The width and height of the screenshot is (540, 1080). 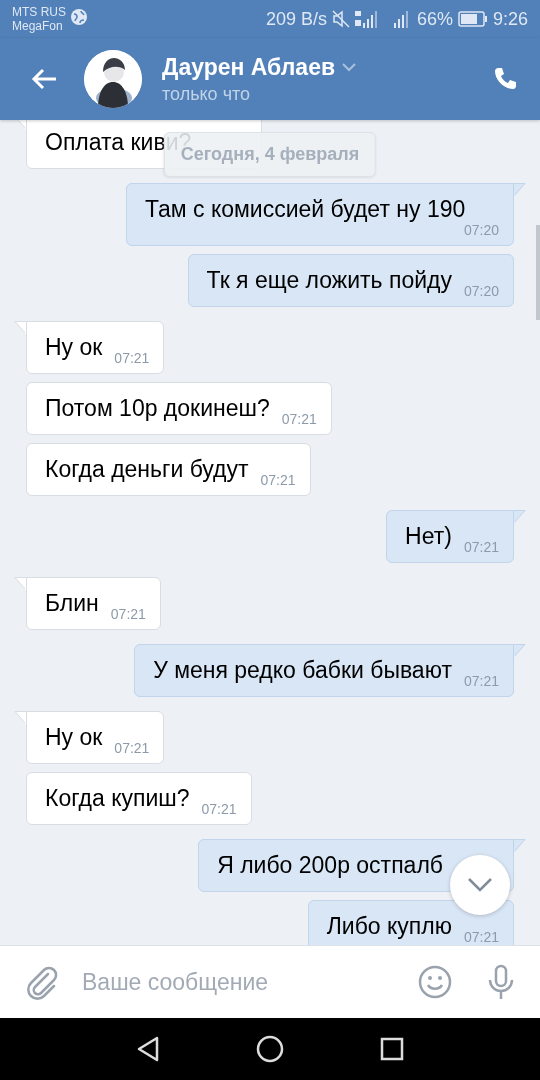 What do you see at coordinates (329, 280) in the screenshot?
I see `message-text: Тк я еще ложить пойду` at bounding box center [329, 280].